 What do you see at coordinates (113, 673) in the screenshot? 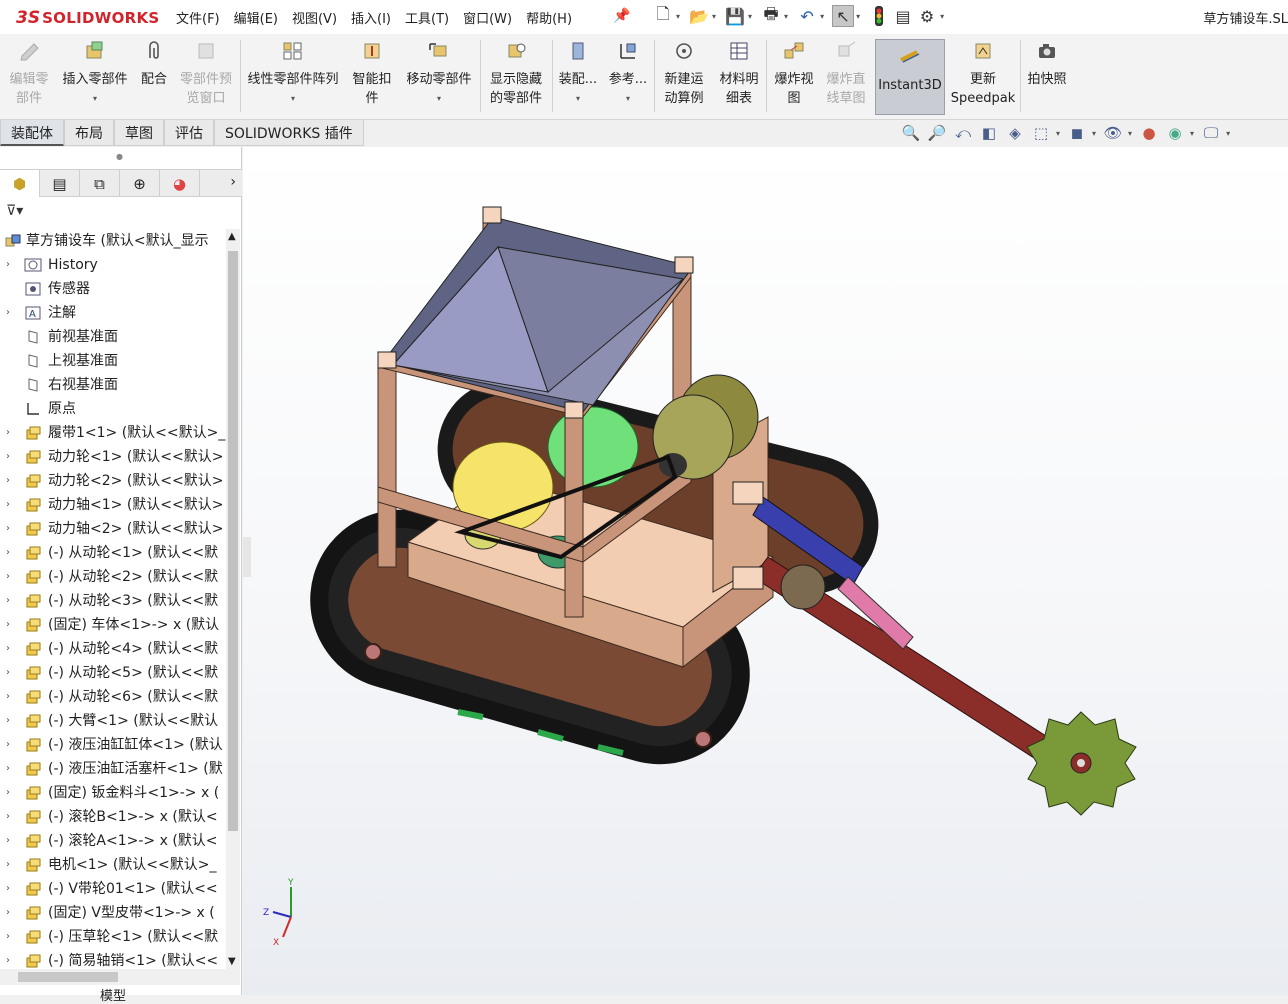
I see `tree-component-item: › (-) 从动轮<5> (默认<<默` at bounding box center [113, 673].